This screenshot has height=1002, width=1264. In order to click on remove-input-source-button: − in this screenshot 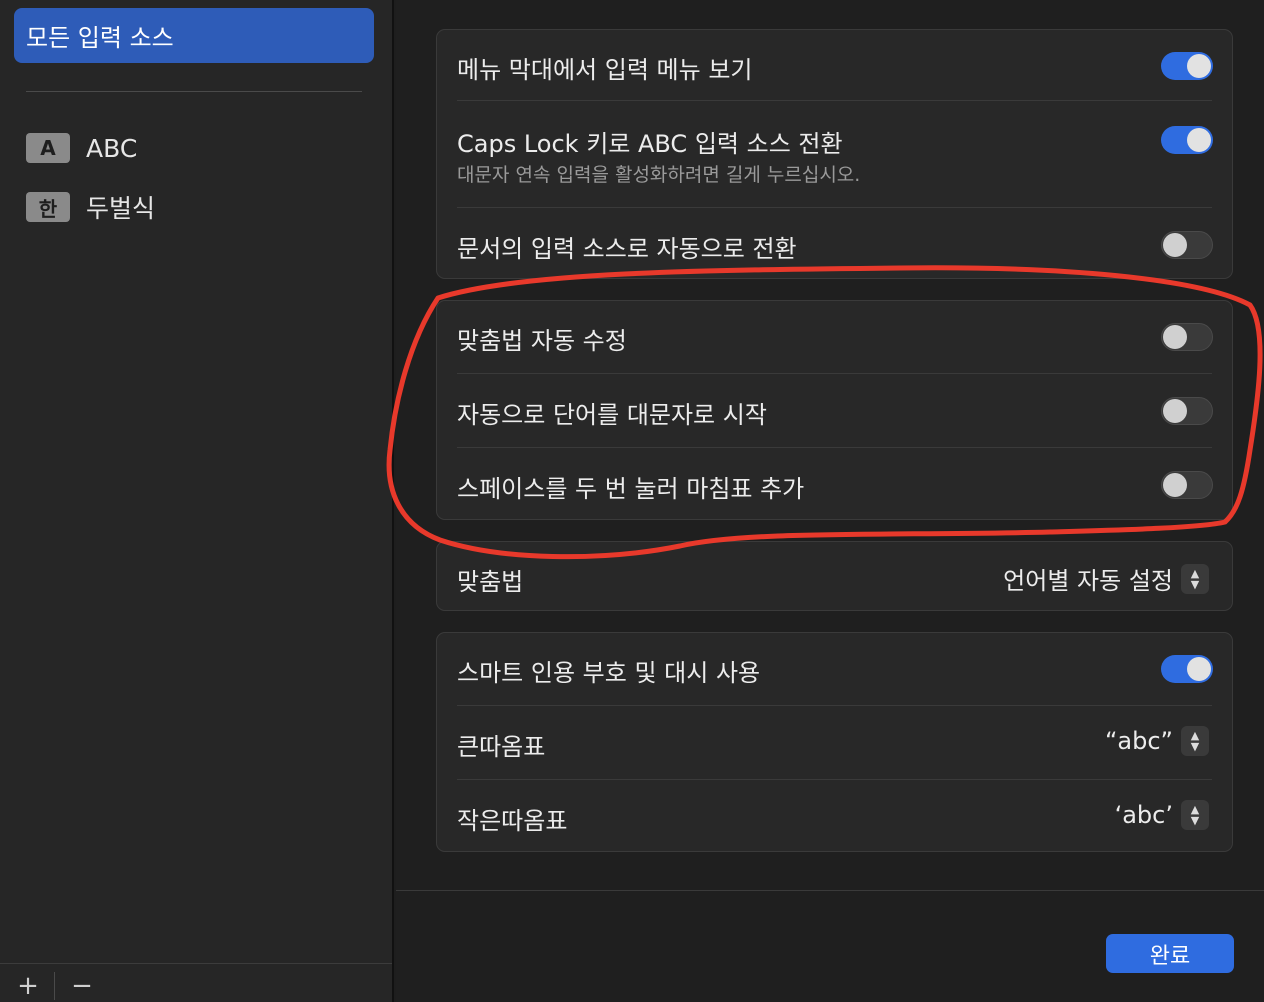, I will do `click(82, 986)`.